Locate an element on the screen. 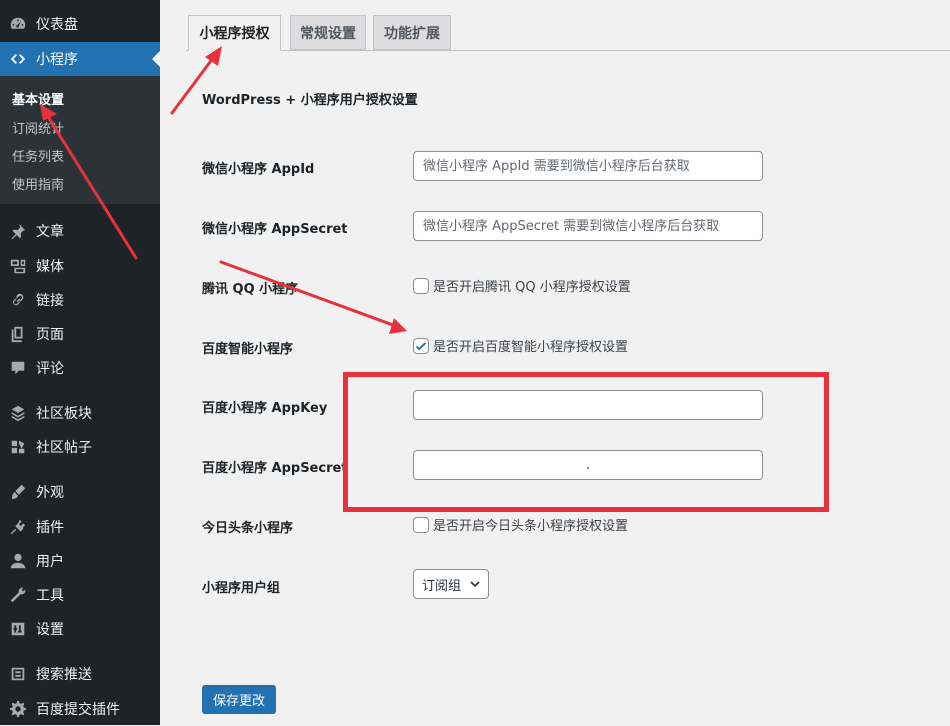 Image resolution: width=950 pixels, height=726 pixels. submenu-task-list: 任务列表 is located at coordinates (38, 155).